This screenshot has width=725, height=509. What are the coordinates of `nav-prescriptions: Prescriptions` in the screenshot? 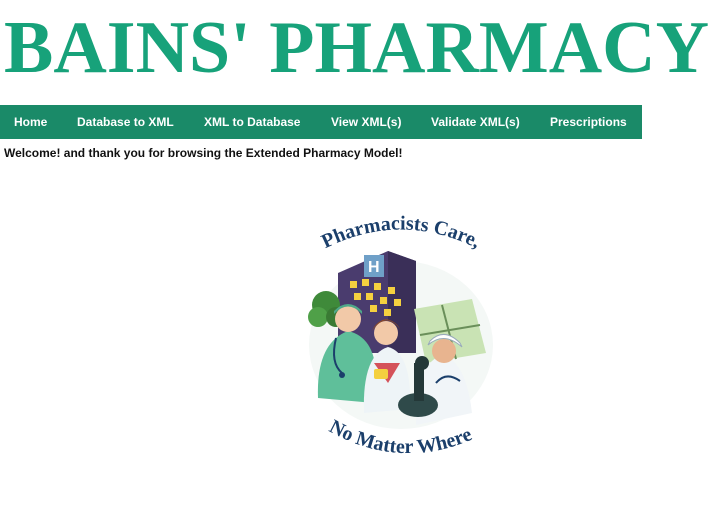 It's located at (588, 122).